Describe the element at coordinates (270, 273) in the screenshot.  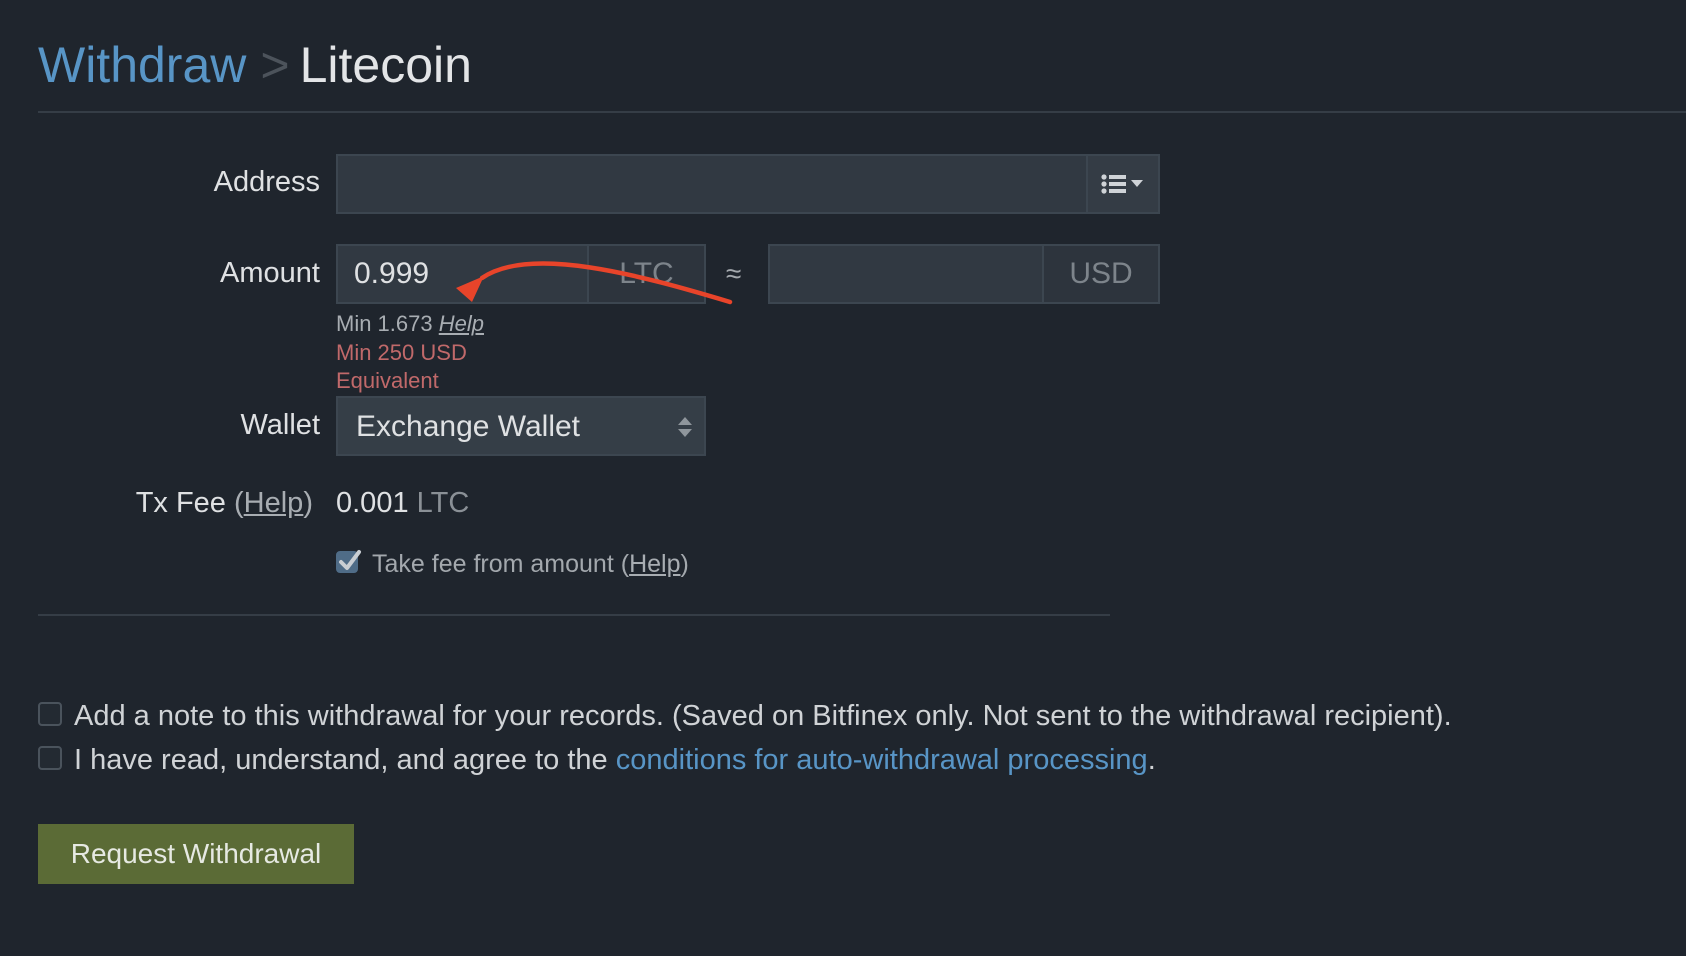
I see `amount-label: Amount` at that location.